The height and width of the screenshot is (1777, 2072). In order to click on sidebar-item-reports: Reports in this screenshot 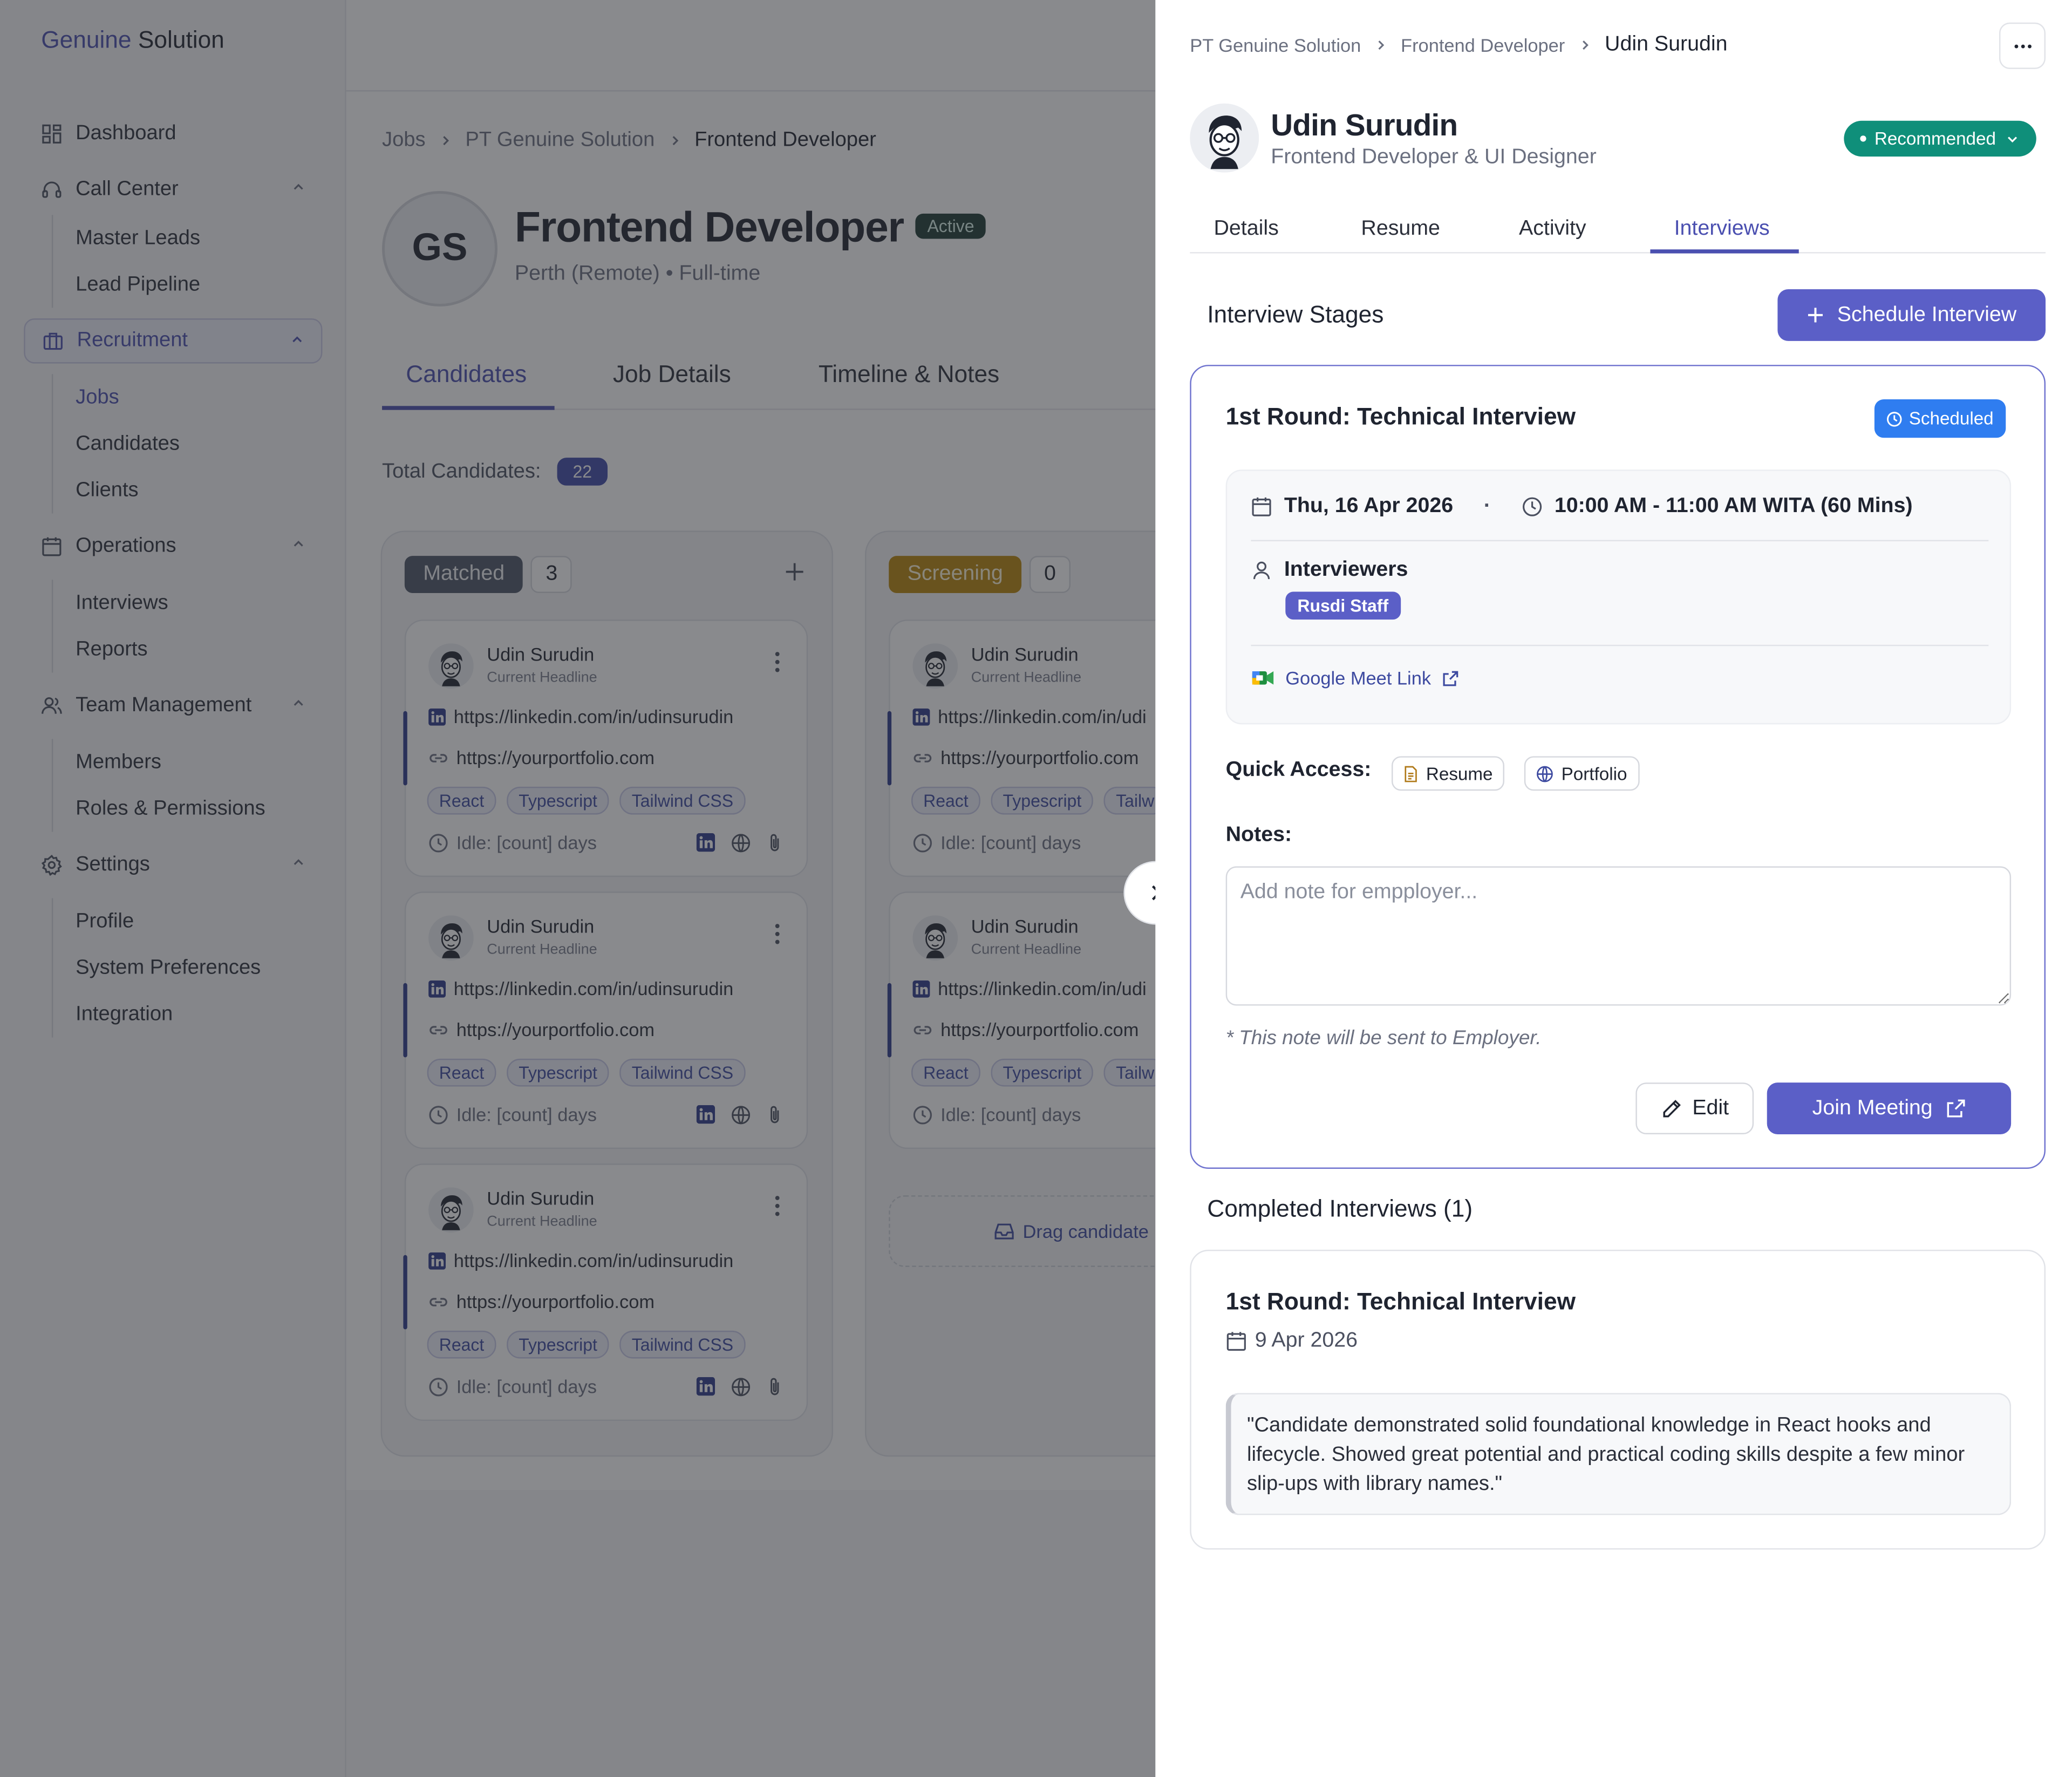, I will do `click(199, 649)`.